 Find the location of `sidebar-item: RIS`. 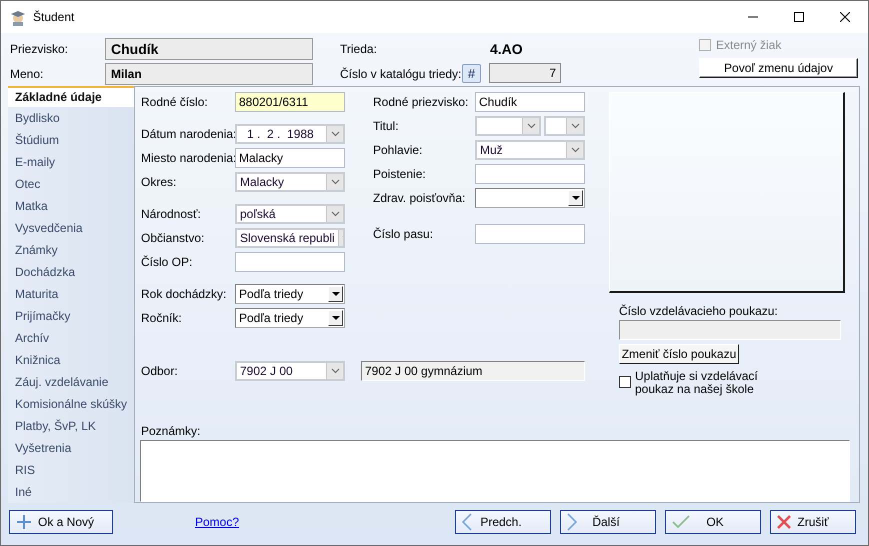

sidebar-item: RIS is located at coordinates (71, 470).